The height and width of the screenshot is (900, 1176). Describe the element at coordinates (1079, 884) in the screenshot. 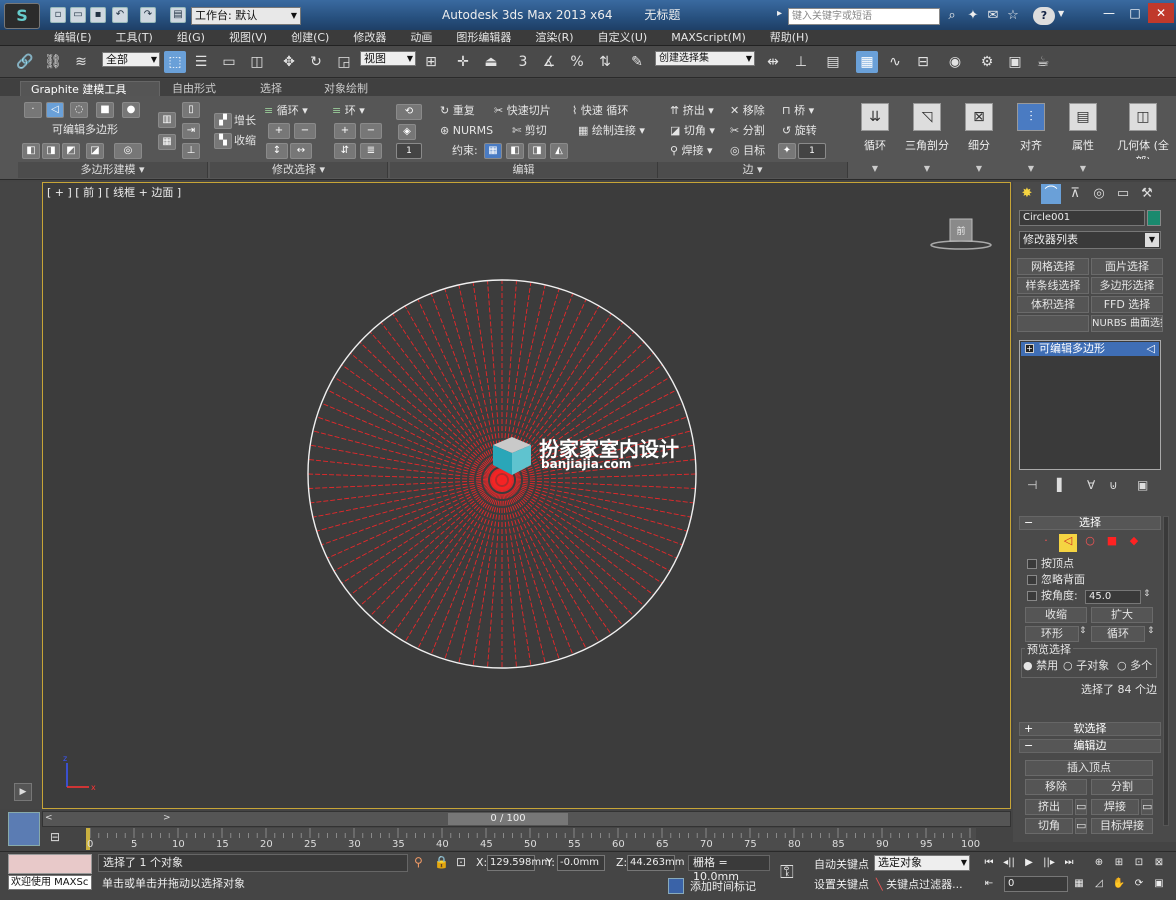

I see `time-config-icon: ▦` at that location.